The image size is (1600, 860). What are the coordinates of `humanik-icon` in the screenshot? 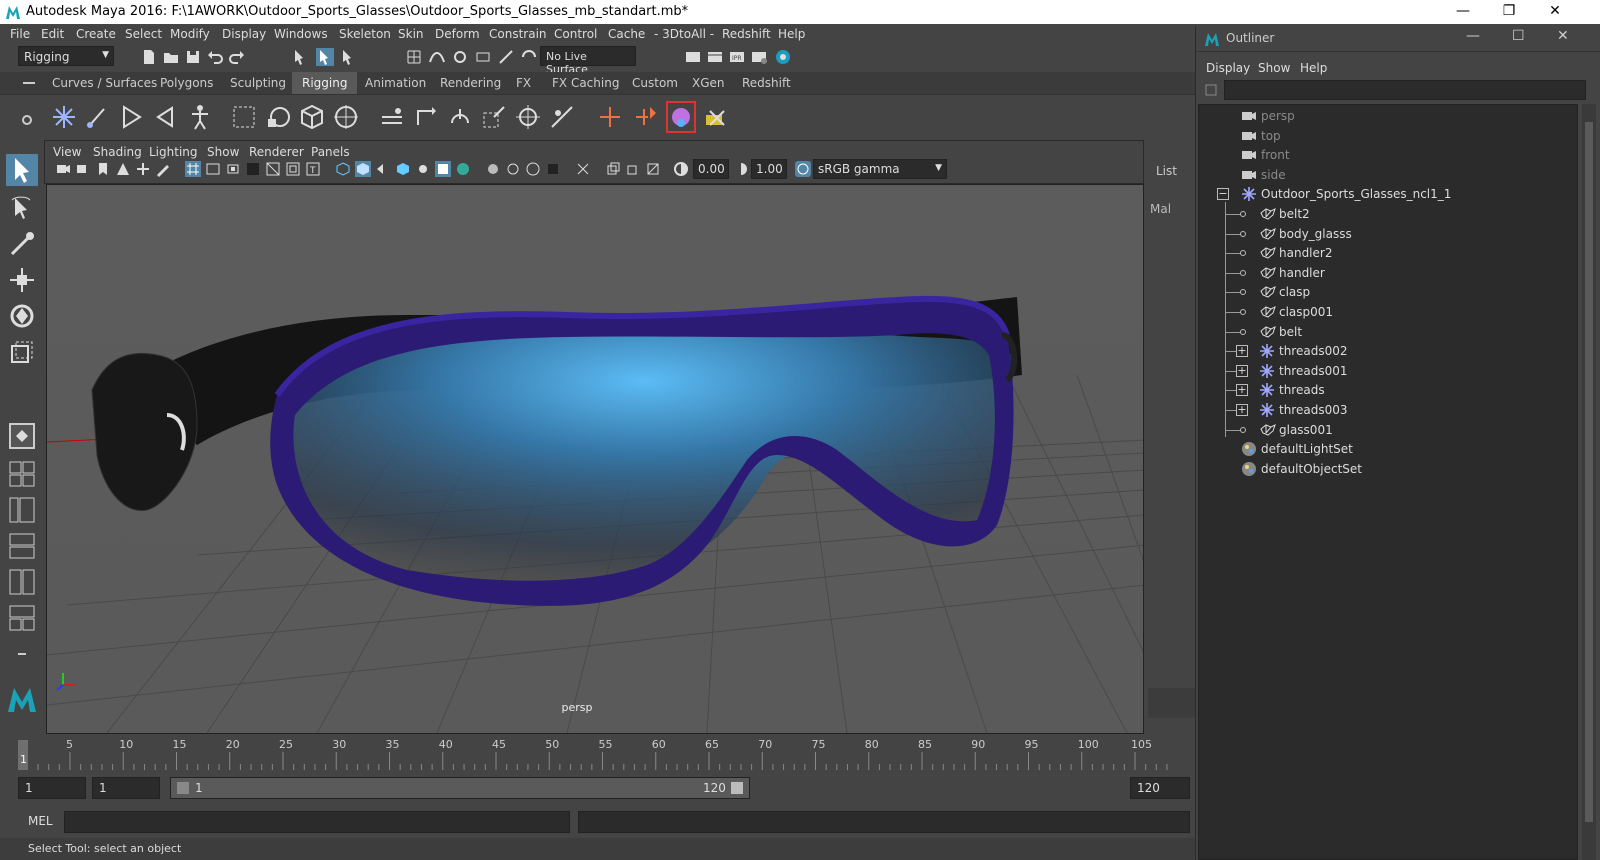 It's located at (200, 117).